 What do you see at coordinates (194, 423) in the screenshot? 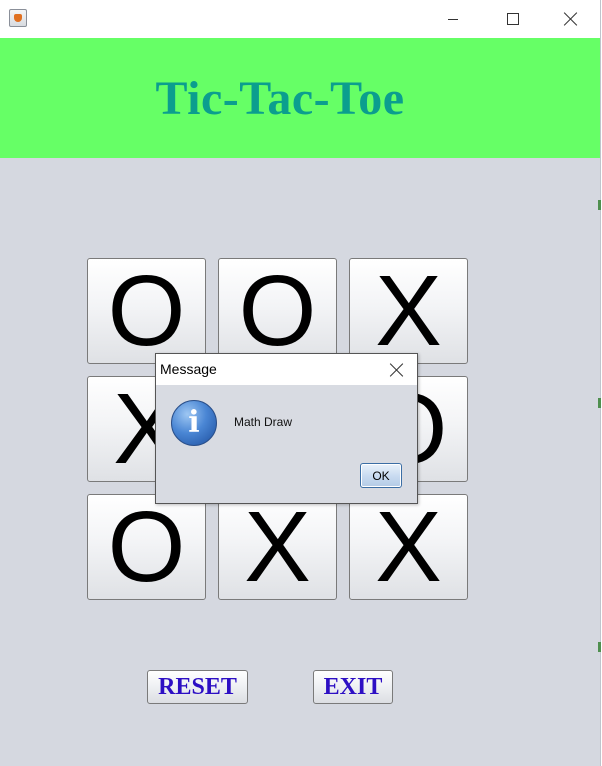
I see `info-icon: i` at bounding box center [194, 423].